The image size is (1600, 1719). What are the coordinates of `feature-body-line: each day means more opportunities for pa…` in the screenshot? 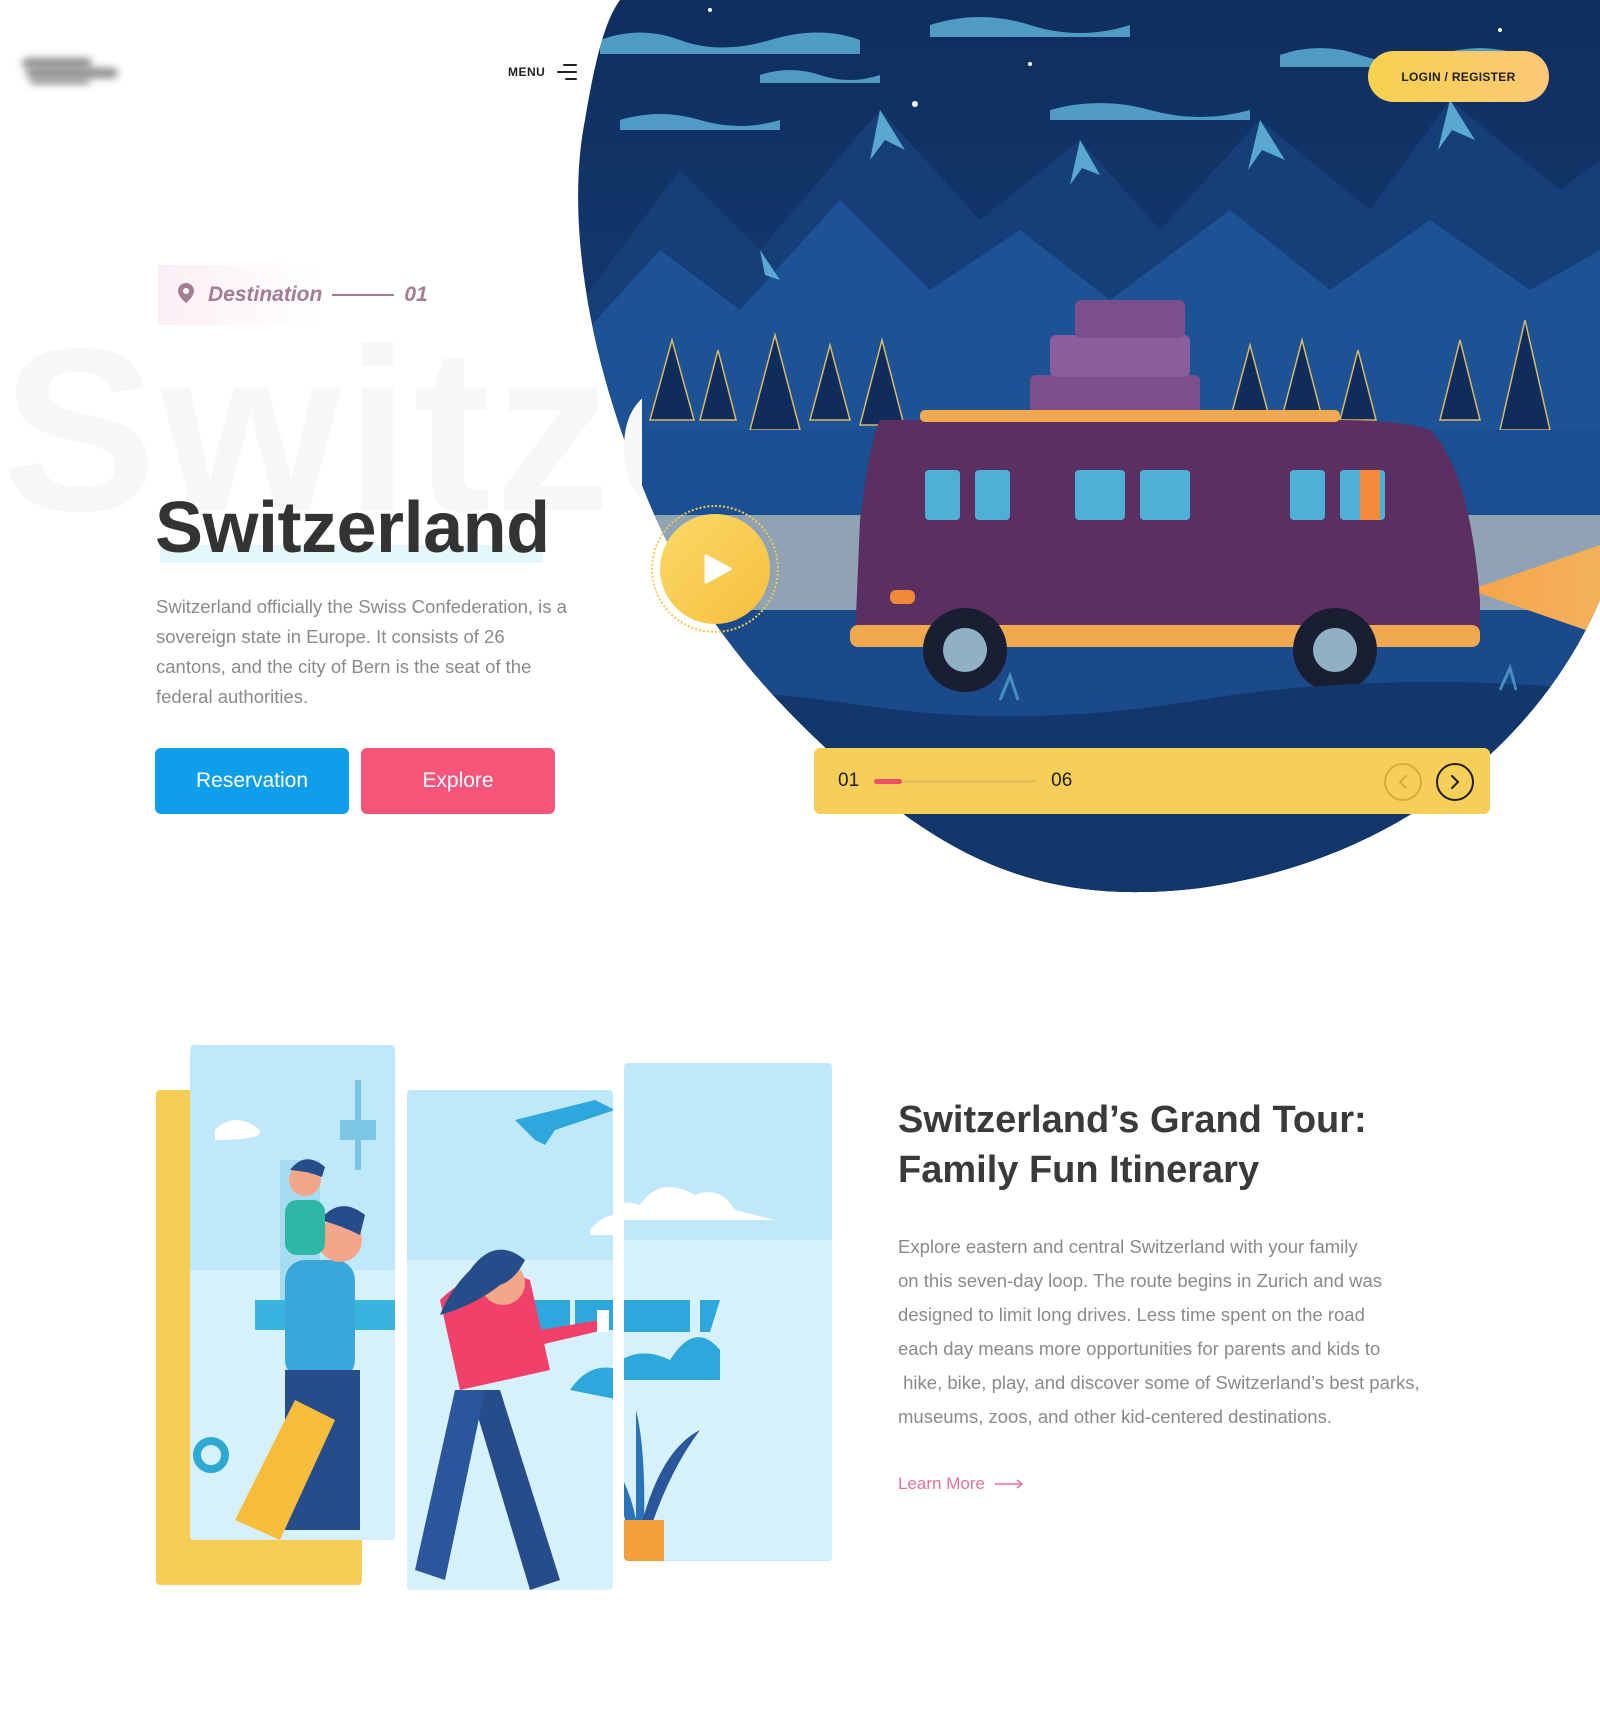 It's located at (1139, 1348).